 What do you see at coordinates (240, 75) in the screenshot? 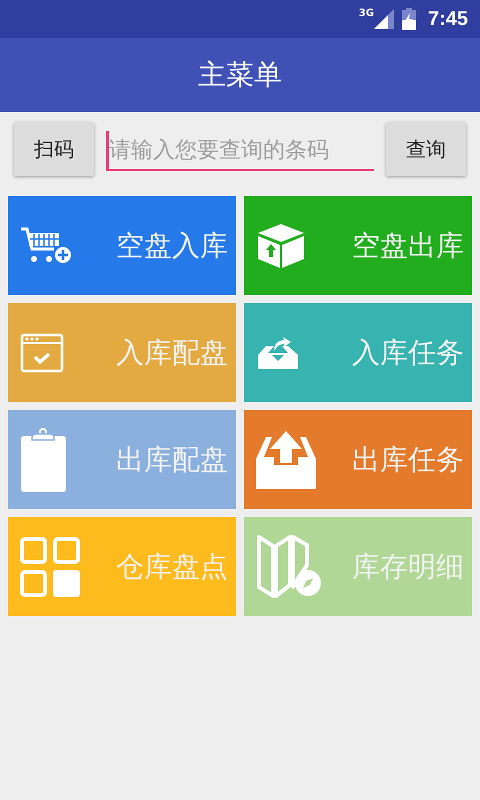
I see `screen-title: 主菜单` at bounding box center [240, 75].